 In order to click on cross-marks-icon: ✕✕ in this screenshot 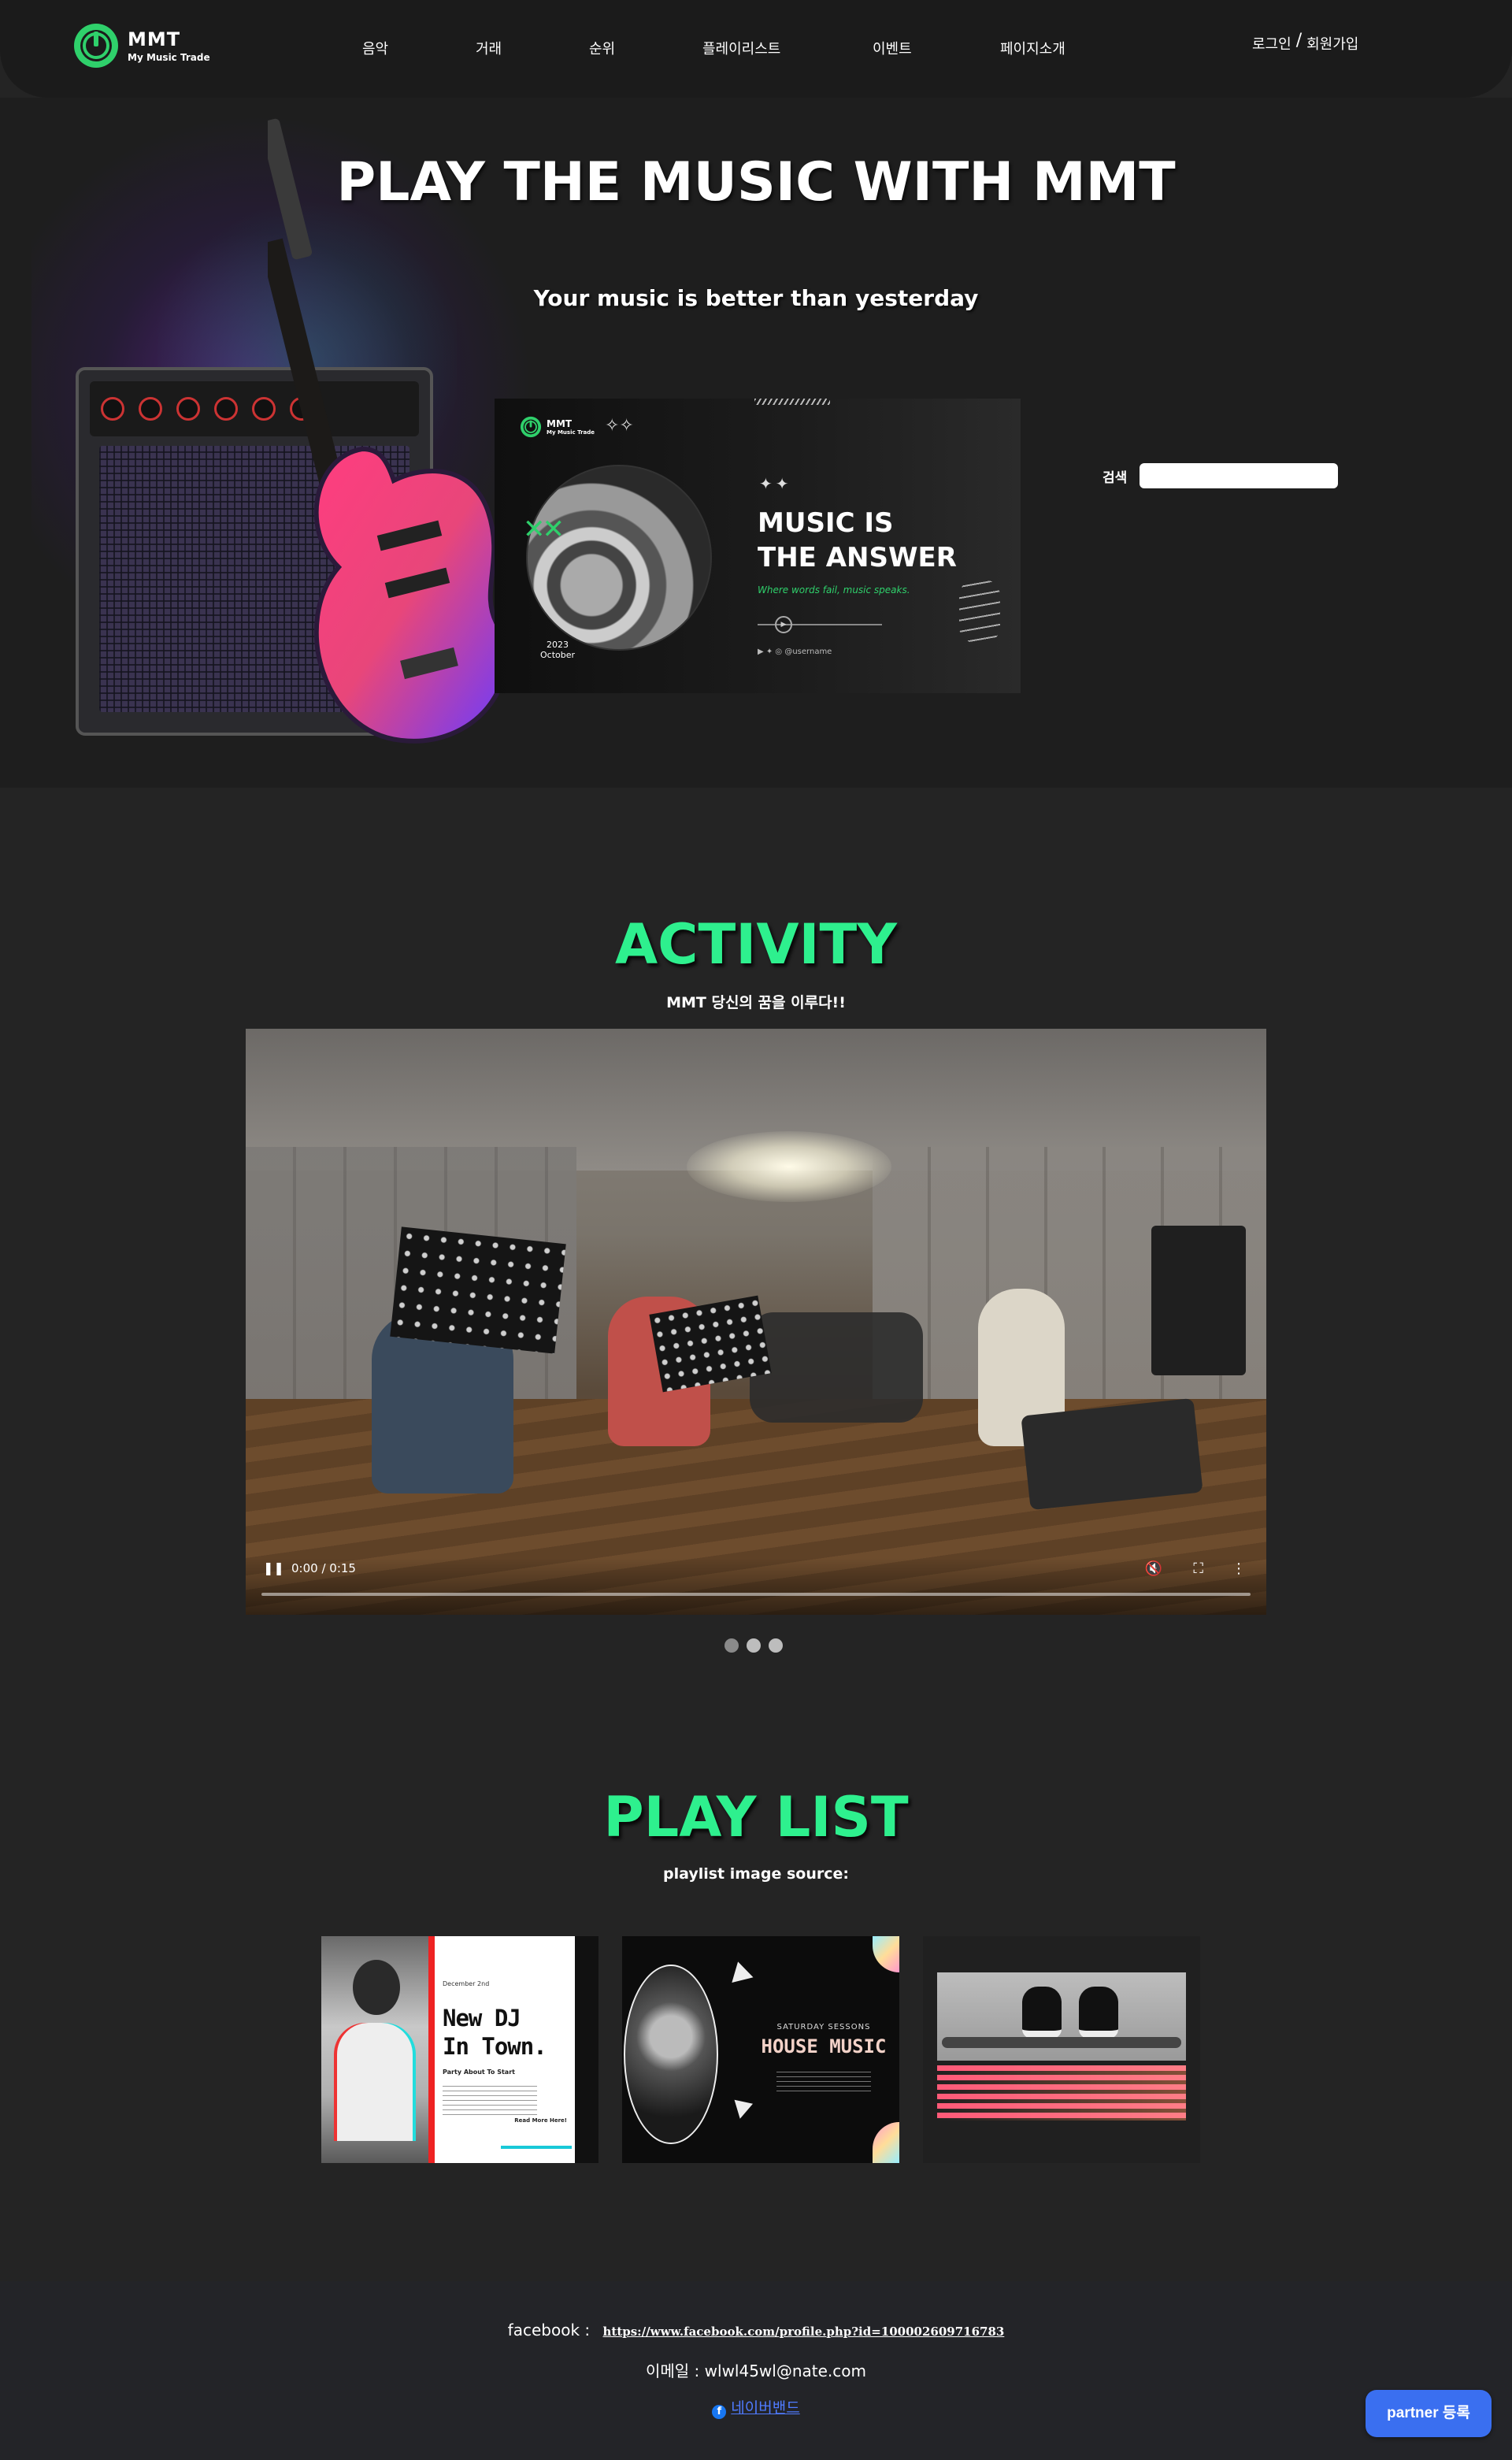, I will do `click(544, 529)`.